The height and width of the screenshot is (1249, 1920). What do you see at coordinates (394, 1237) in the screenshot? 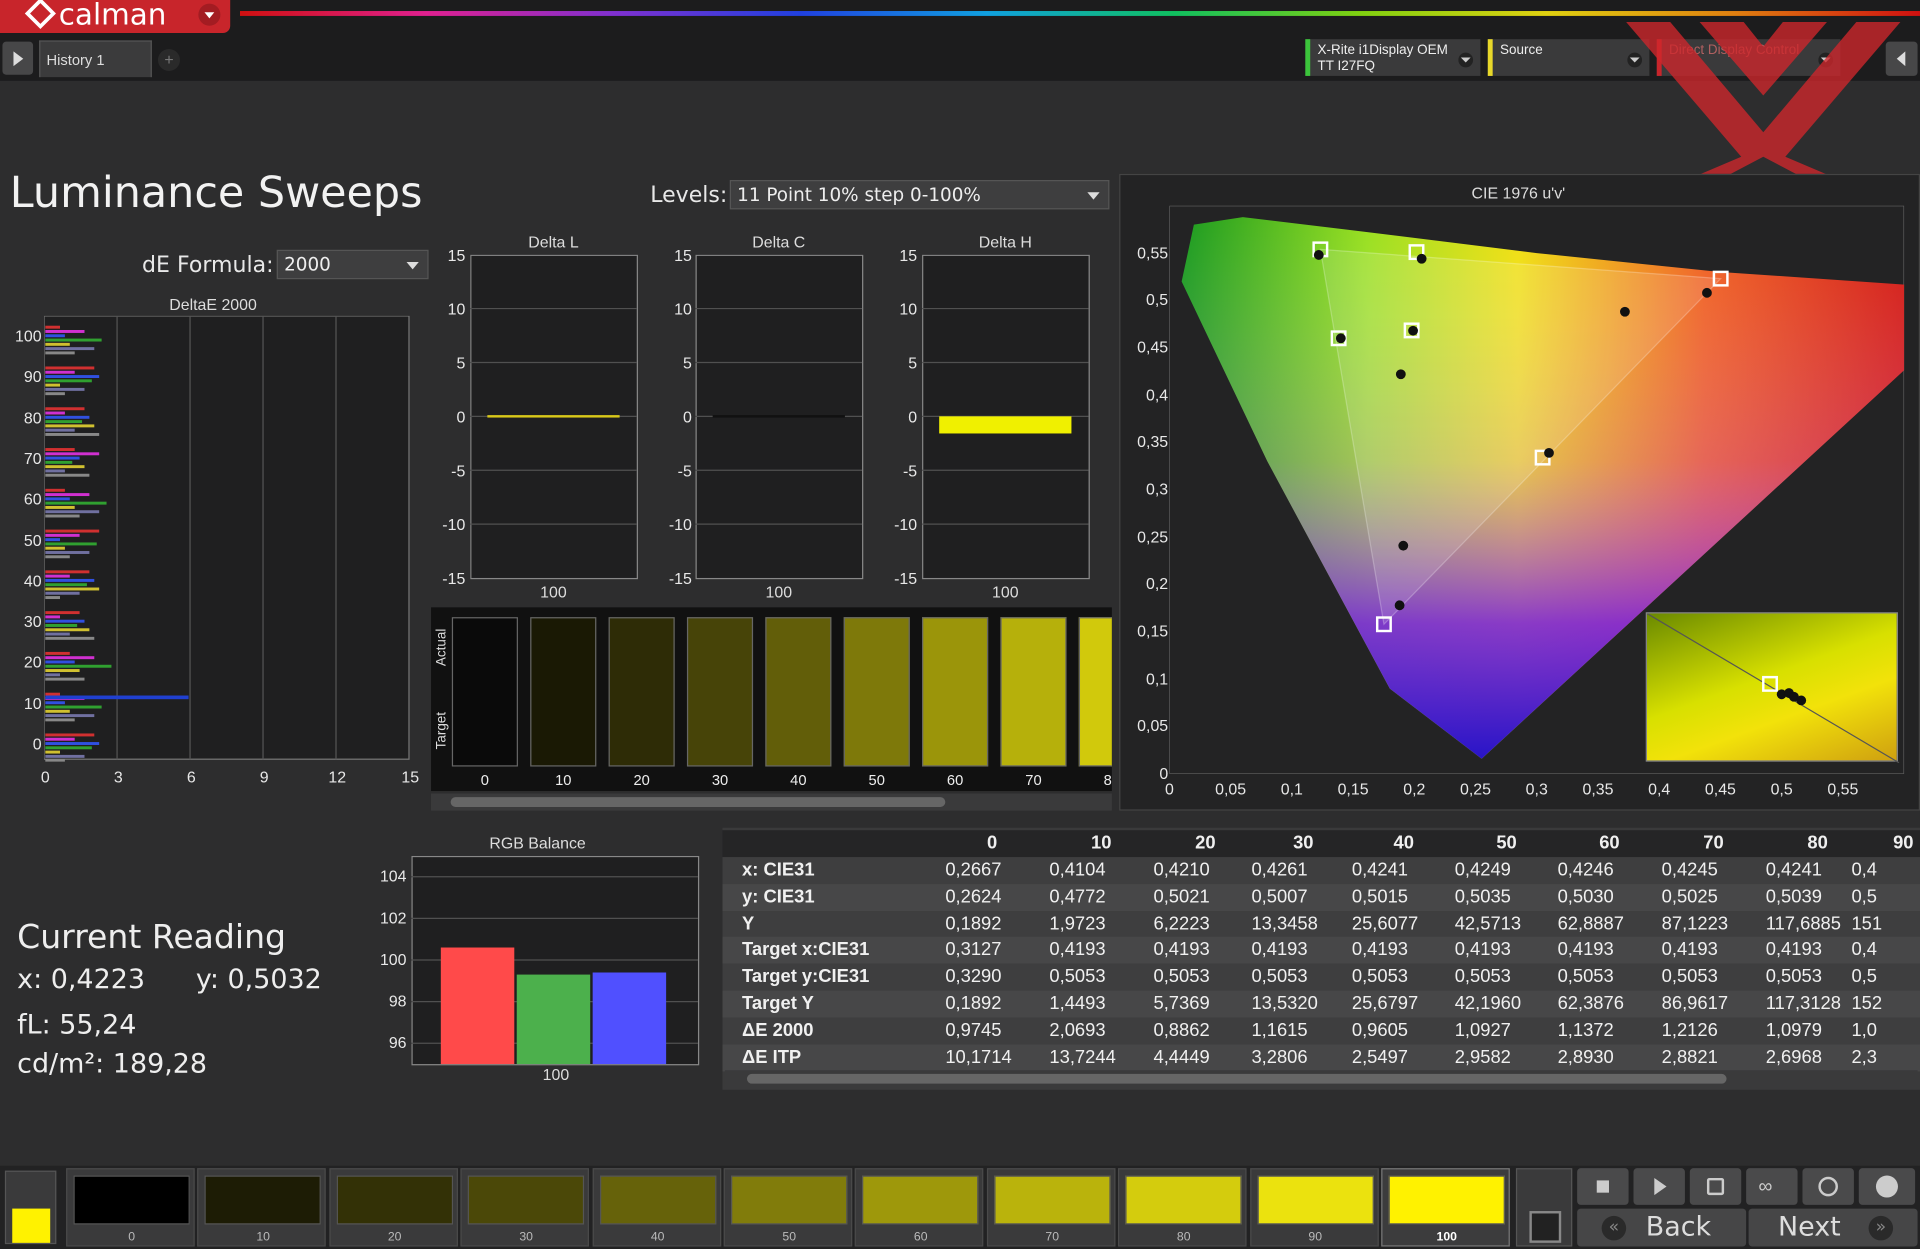
I see `patch-label: 20` at bounding box center [394, 1237].